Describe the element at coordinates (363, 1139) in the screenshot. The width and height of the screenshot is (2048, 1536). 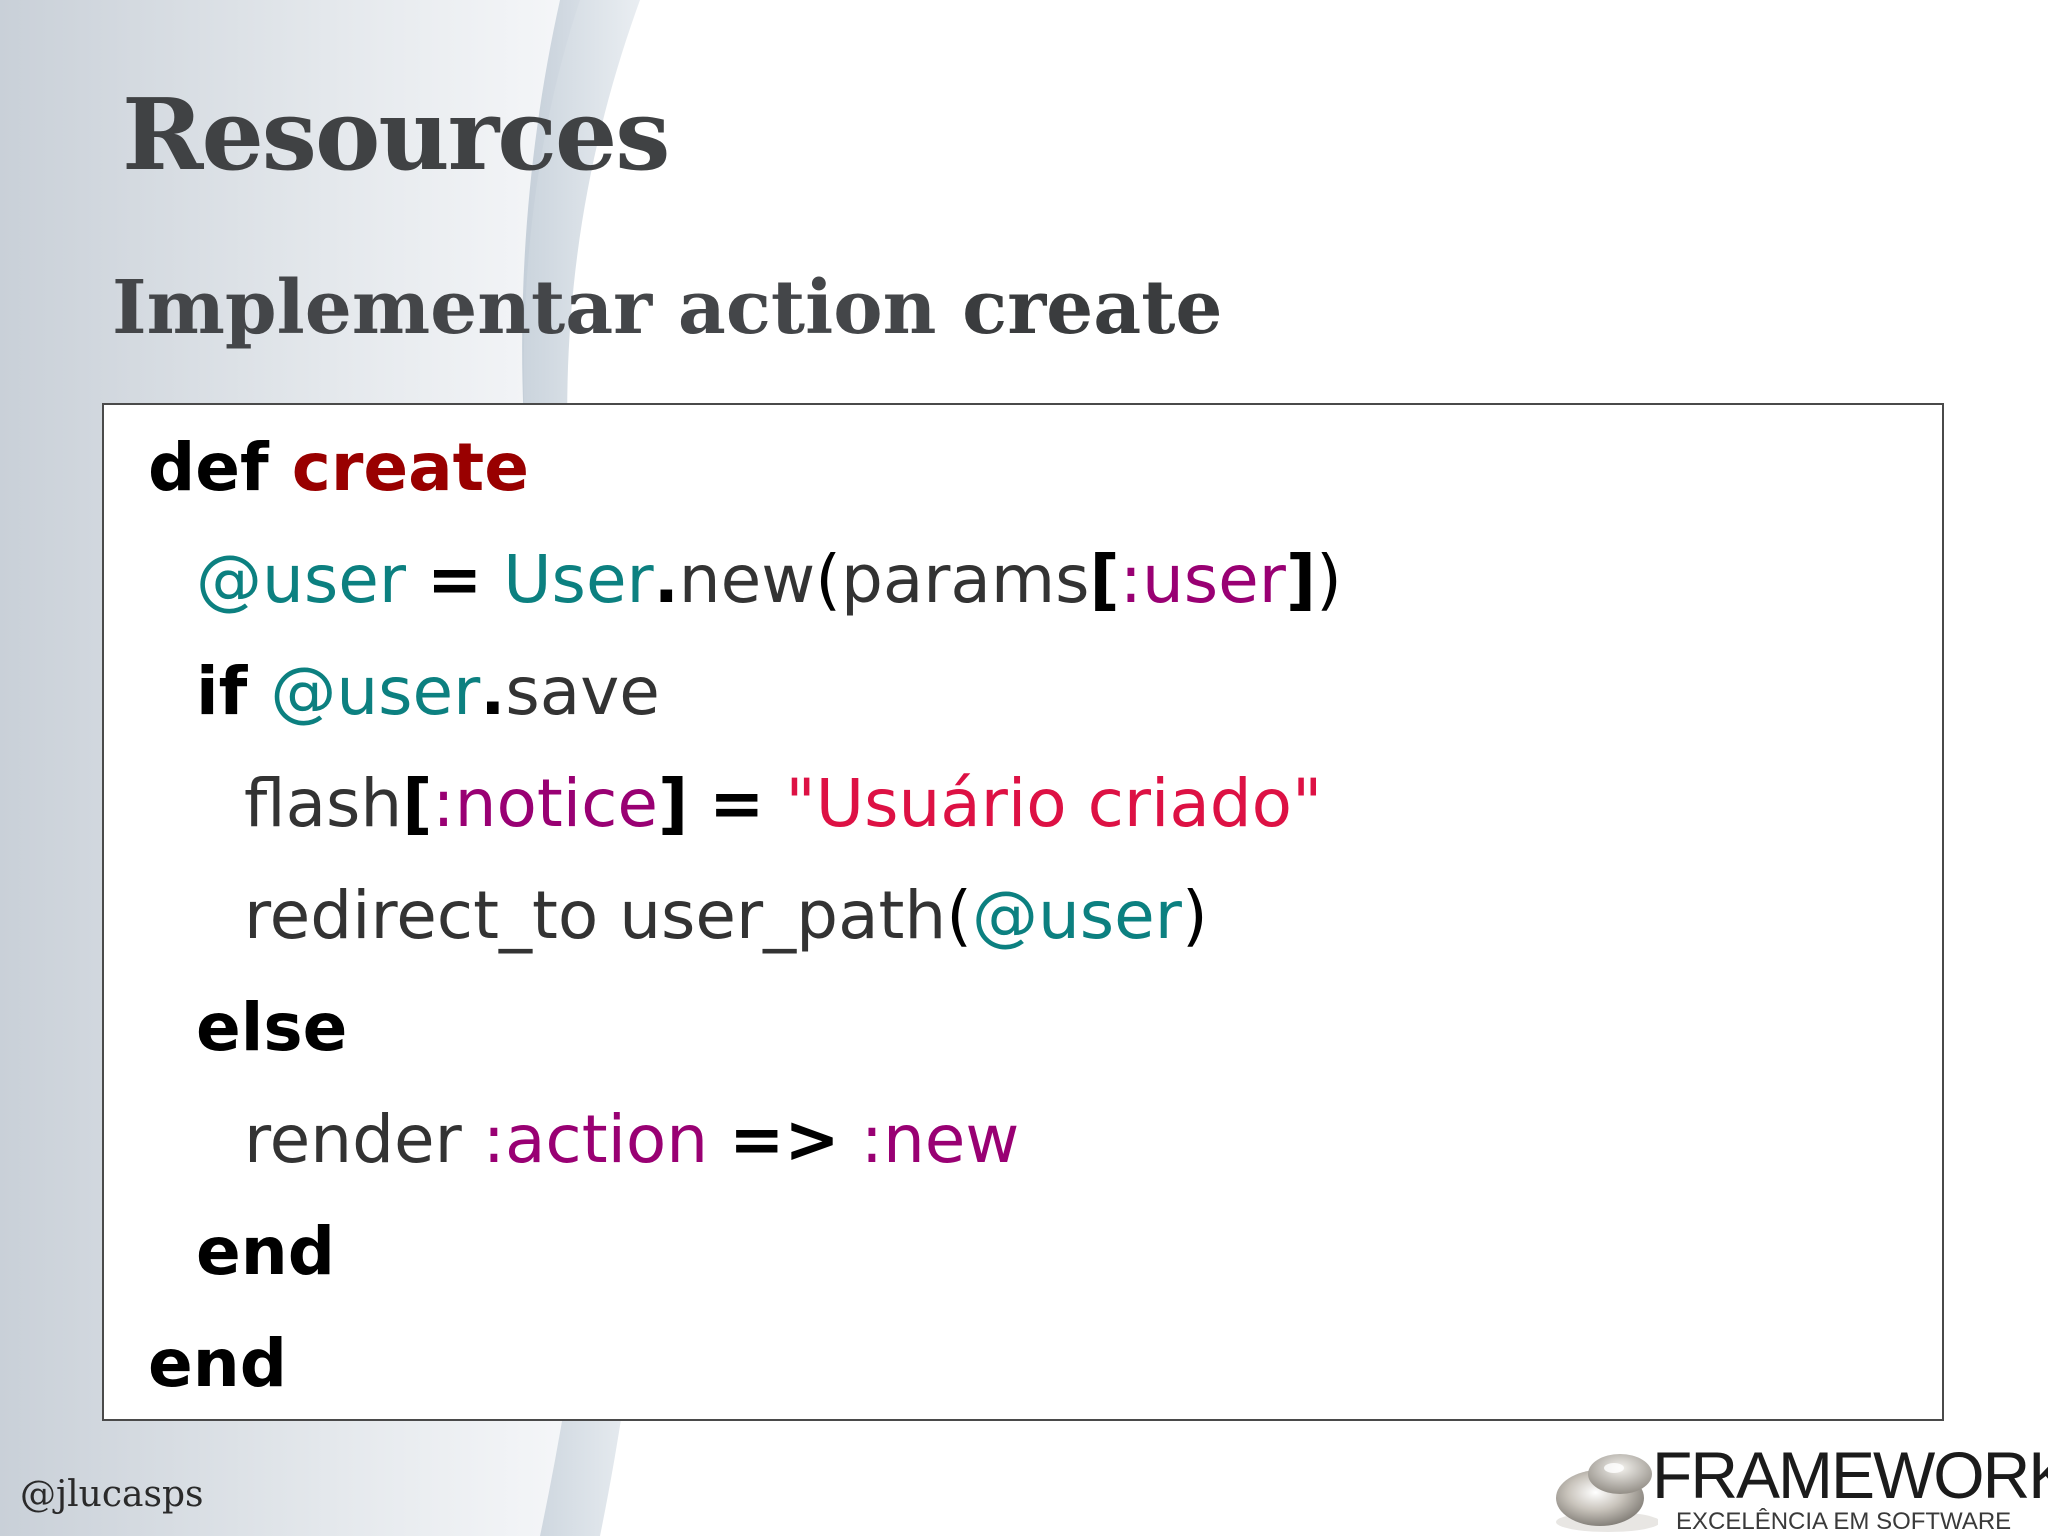
I see `code-token-plain: render` at that location.